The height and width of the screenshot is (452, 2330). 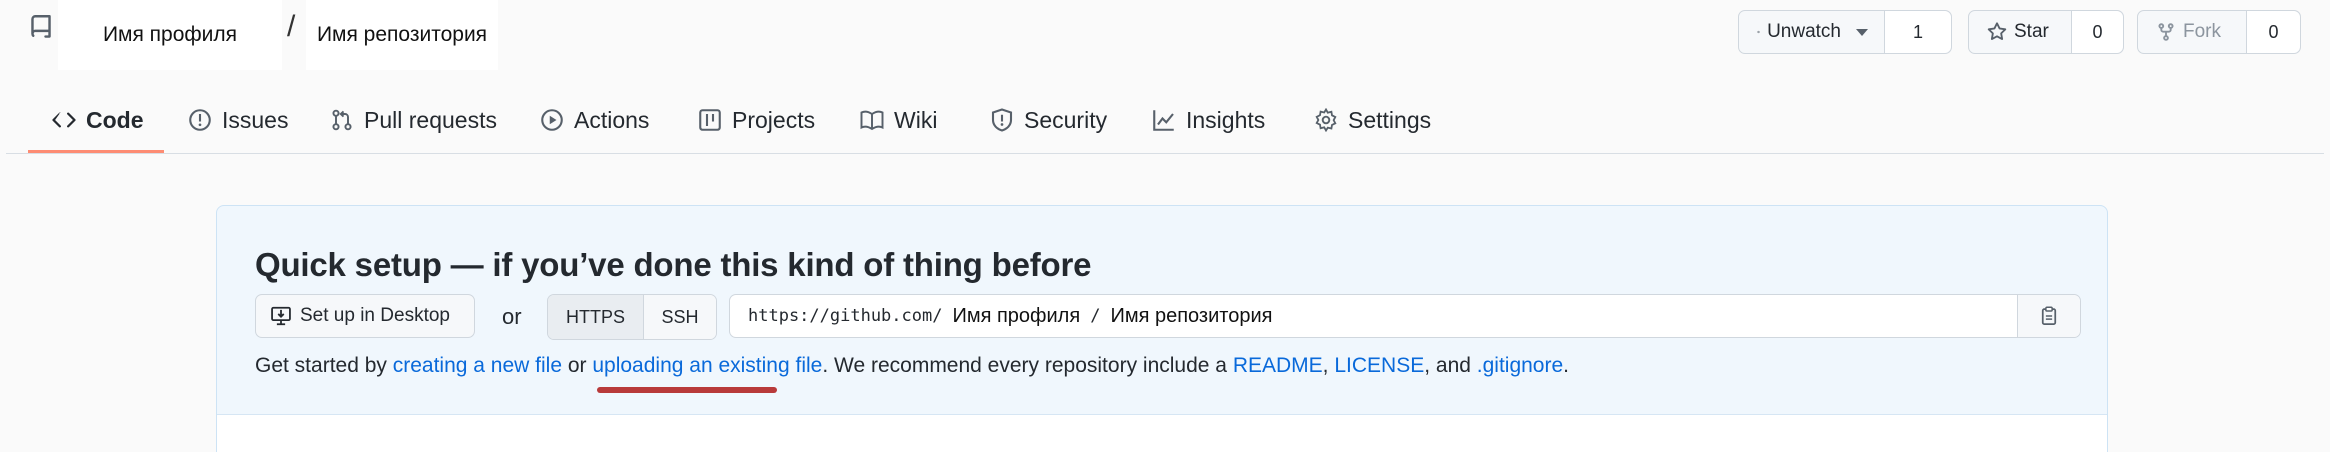 I want to click on help-text-4: ,, so click(x=1328, y=365).